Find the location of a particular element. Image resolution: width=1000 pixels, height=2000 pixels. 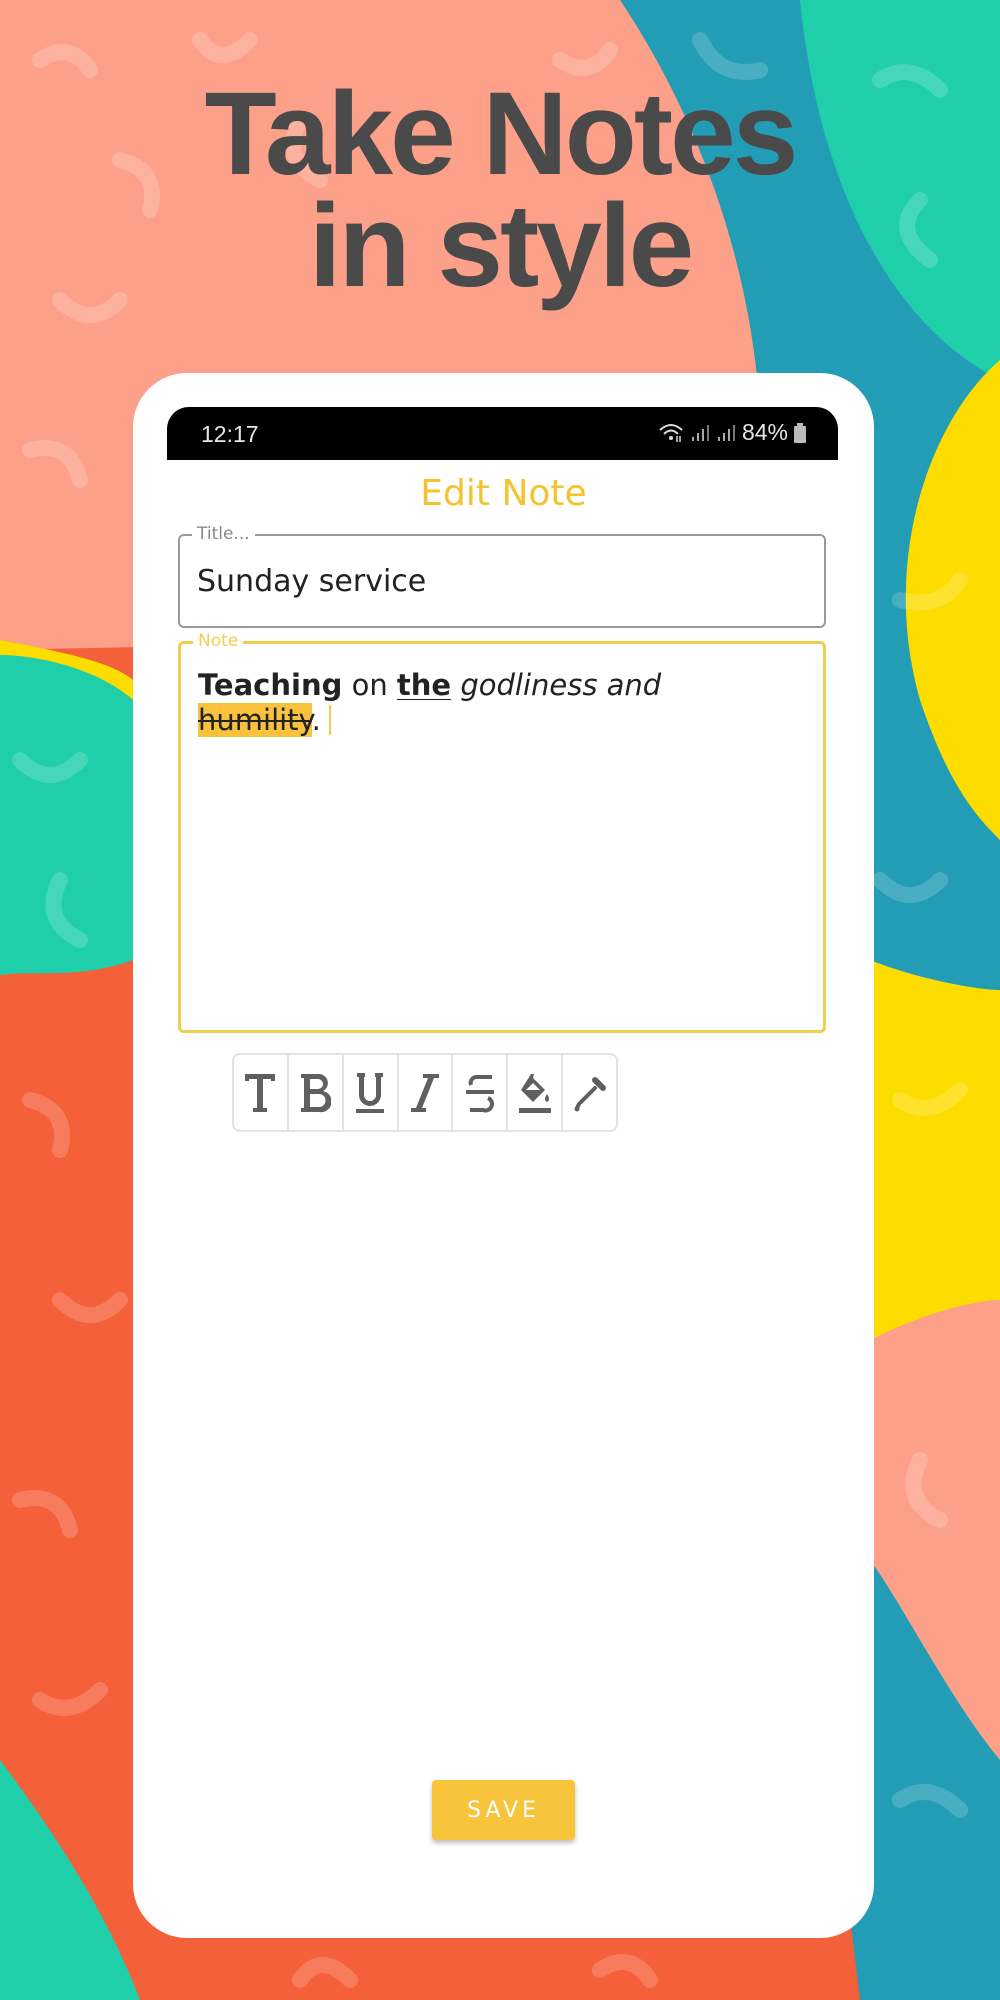

bold-icon is located at coordinates (316, 1092).